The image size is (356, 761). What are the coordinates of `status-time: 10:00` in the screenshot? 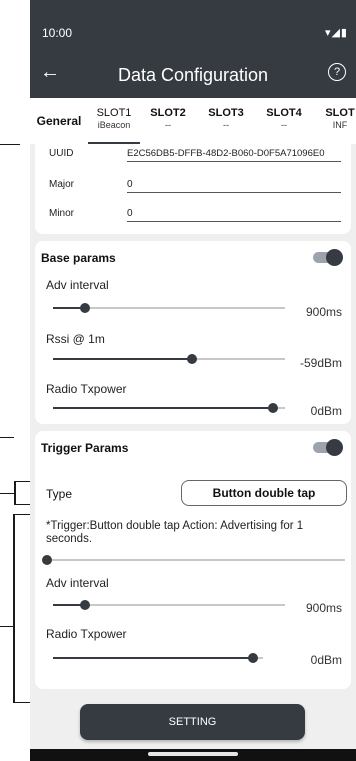 It's located at (57, 33).